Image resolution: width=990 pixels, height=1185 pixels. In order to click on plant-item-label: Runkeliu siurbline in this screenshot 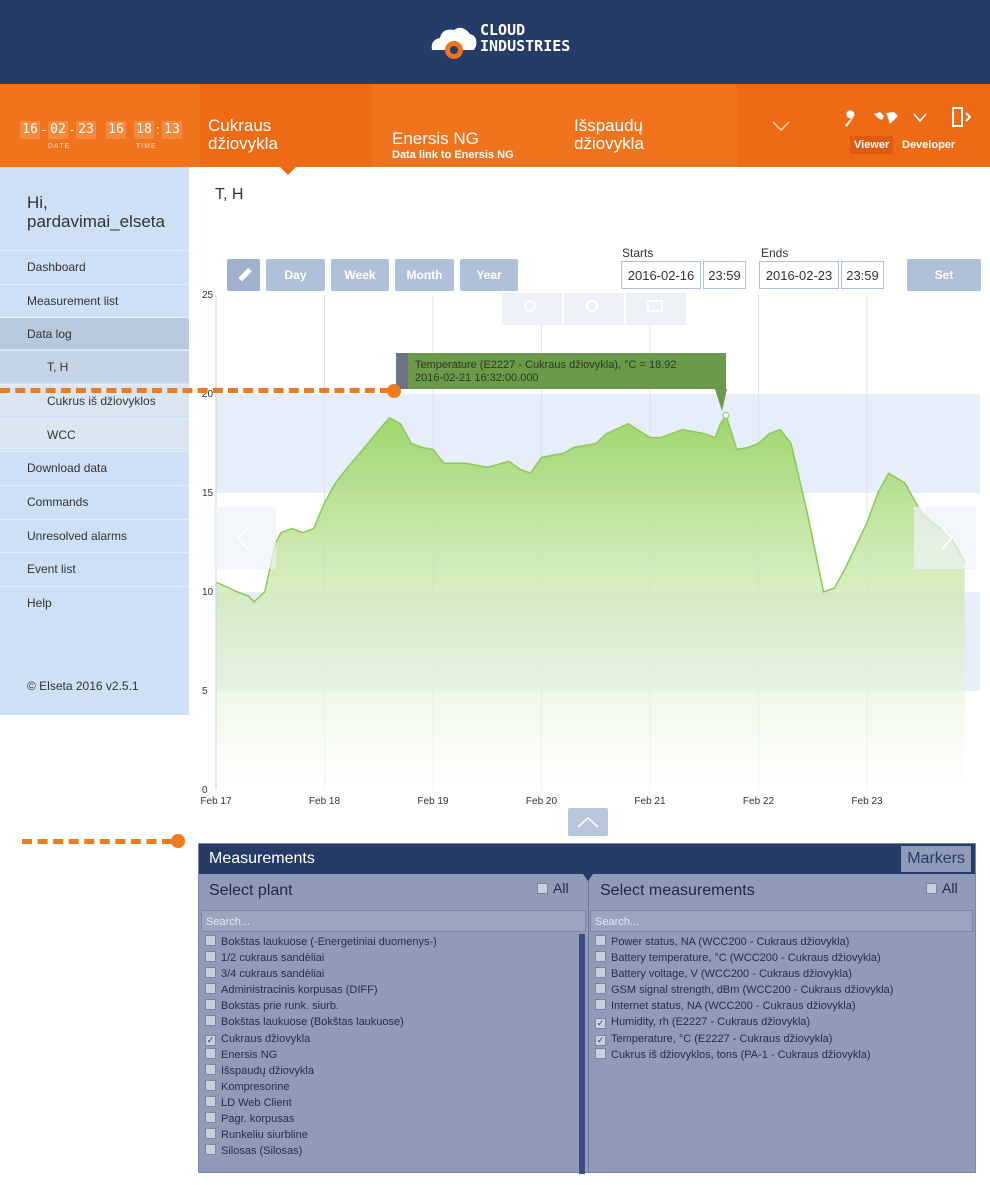, I will do `click(264, 1135)`.